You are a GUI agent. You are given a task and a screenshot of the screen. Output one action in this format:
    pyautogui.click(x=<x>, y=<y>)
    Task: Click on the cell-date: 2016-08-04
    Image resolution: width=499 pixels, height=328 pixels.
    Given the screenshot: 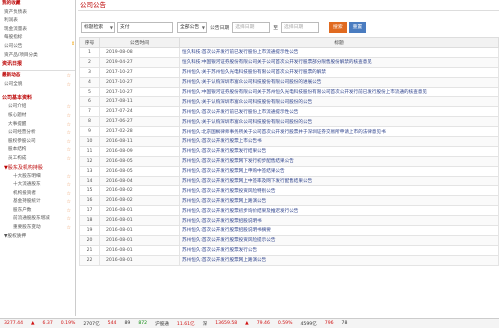 What is the action you would take?
    pyautogui.click(x=139, y=181)
    